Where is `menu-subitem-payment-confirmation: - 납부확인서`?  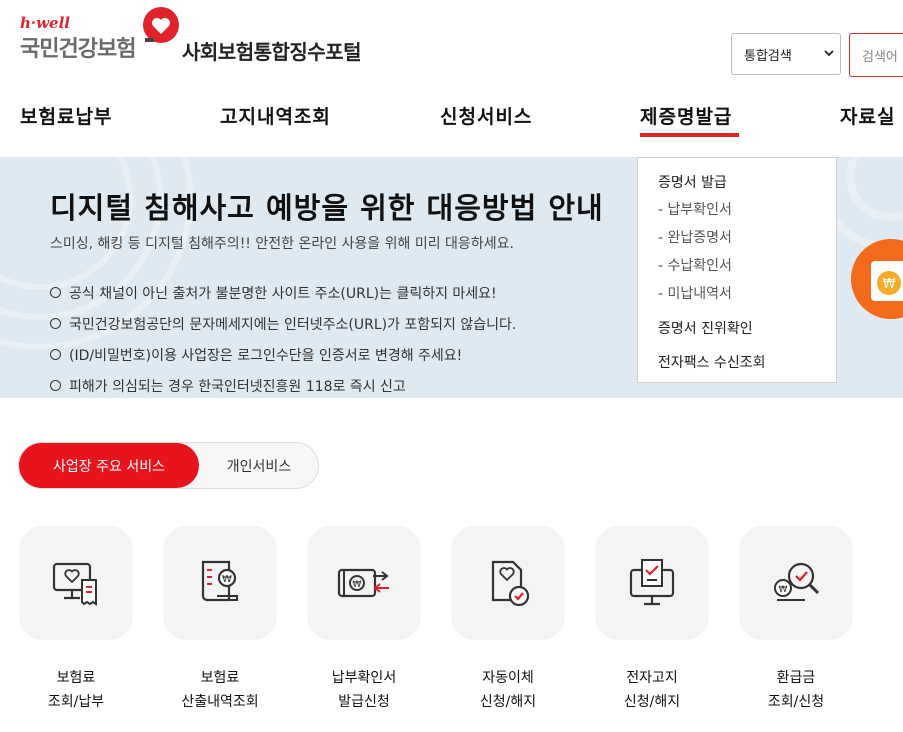 menu-subitem-payment-confirmation: - 납부확인서 is located at coordinates (695, 209).